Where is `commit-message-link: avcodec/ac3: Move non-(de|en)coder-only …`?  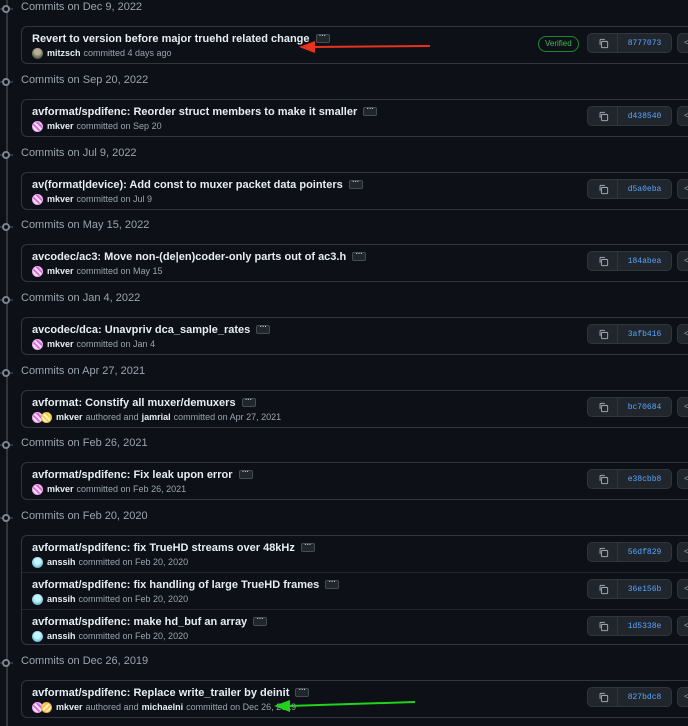
commit-message-link: avcodec/ac3: Move non-(de|en)coder-only … is located at coordinates (199, 257).